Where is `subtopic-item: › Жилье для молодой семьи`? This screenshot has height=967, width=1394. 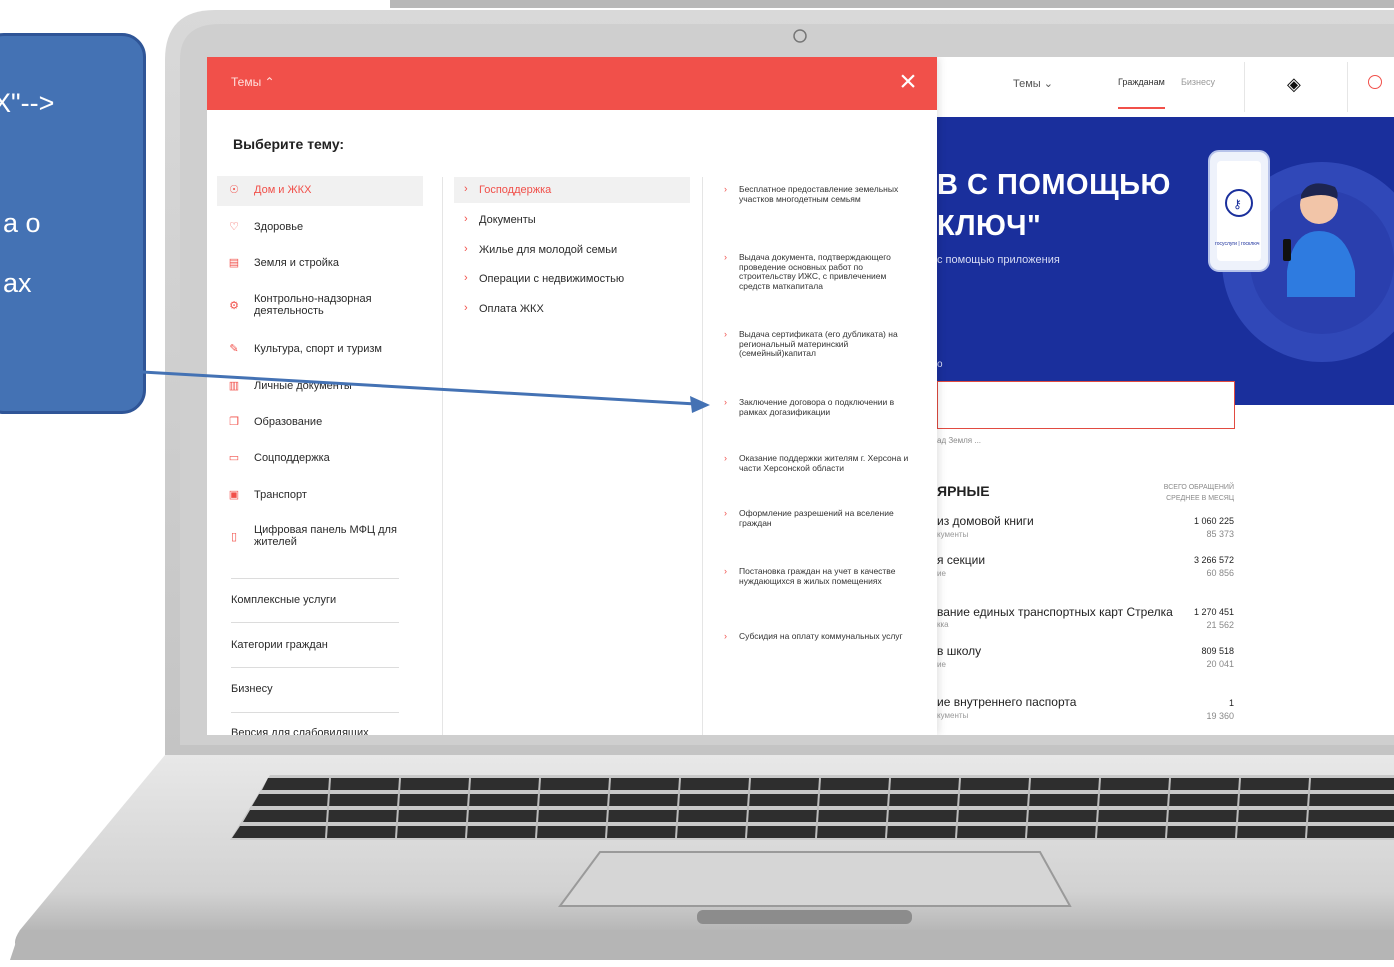 subtopic-item: › Жилье для молодой семьи is located at coordinates (572, 250).